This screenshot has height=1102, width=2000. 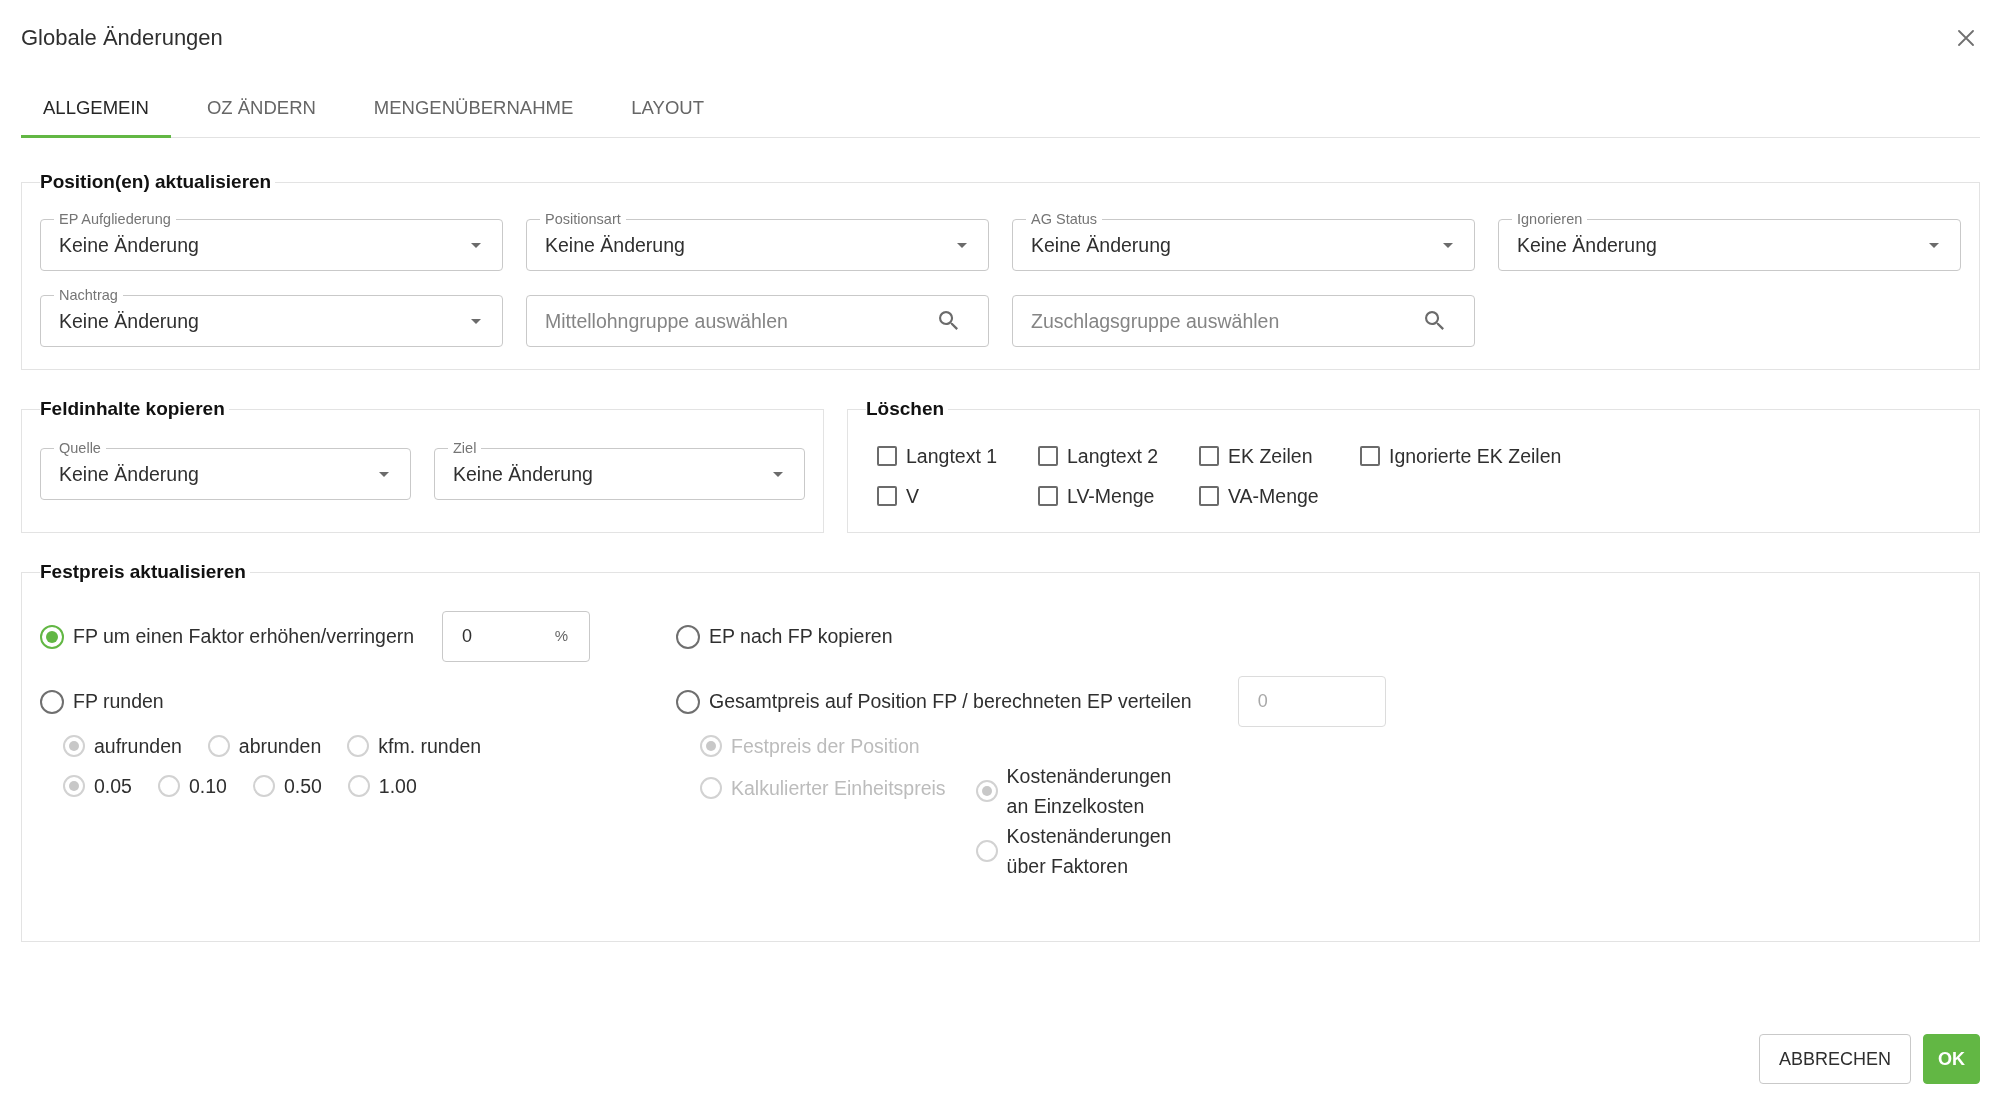 I want to click on checkbox-label: VA-Menge, so click(x=1273, y=496).